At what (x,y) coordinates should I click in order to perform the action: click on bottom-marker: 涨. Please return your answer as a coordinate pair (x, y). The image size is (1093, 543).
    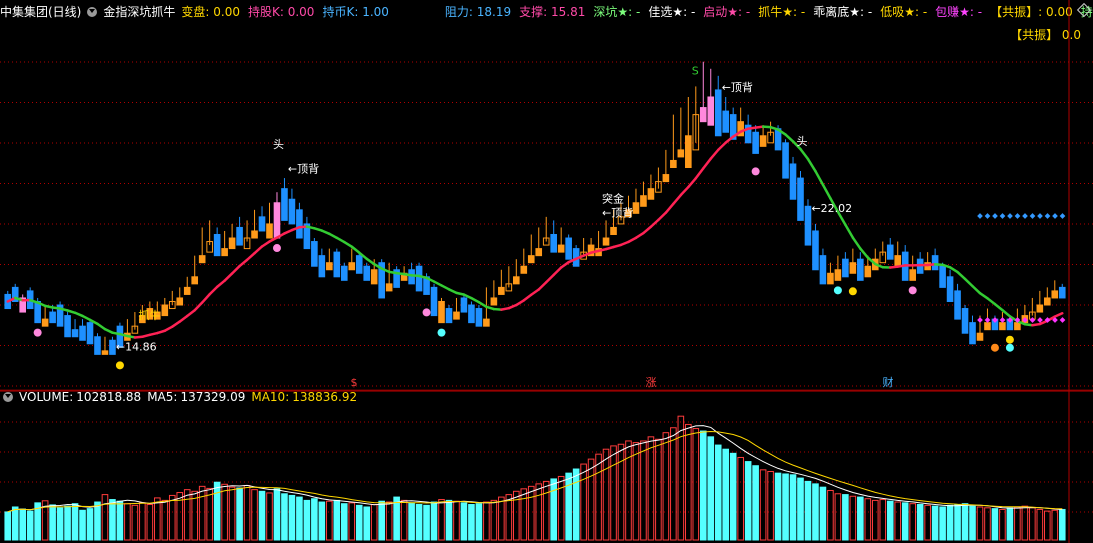
    Looking at the image, I should click on (651, 382).